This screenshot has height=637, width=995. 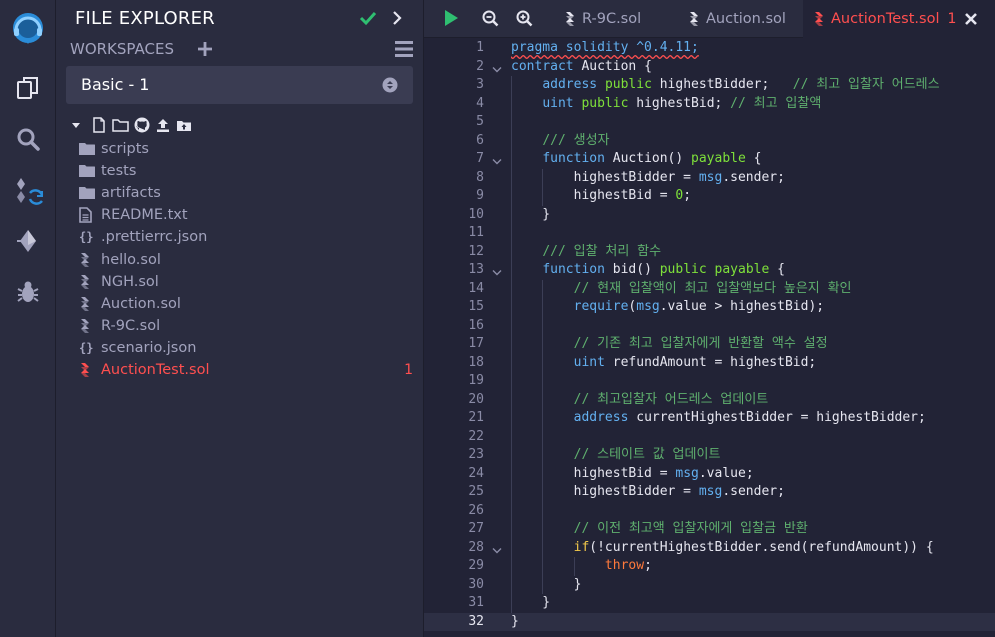 What do you see at coordinates (28, 28) in the screenshot?
I see `remix-logo-icon` at bounding box center [28, 28].